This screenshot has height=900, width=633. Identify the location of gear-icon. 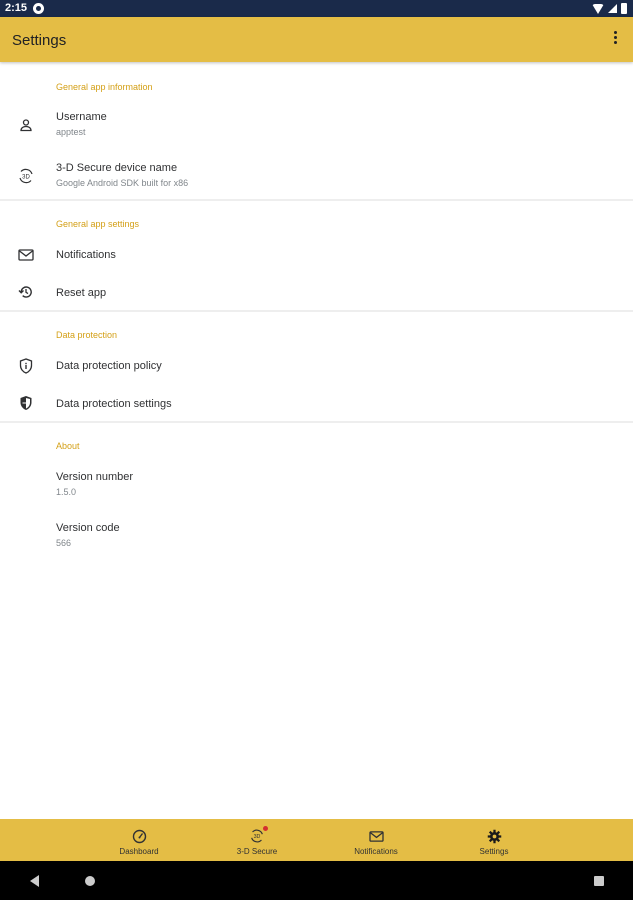
(494, 836).